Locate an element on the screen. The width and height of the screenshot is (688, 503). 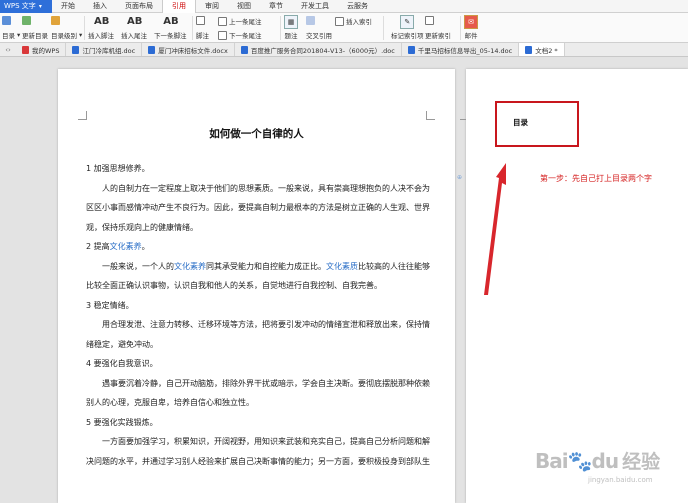
update-index-button: 更新索引 is located at coordinates (438, 35).